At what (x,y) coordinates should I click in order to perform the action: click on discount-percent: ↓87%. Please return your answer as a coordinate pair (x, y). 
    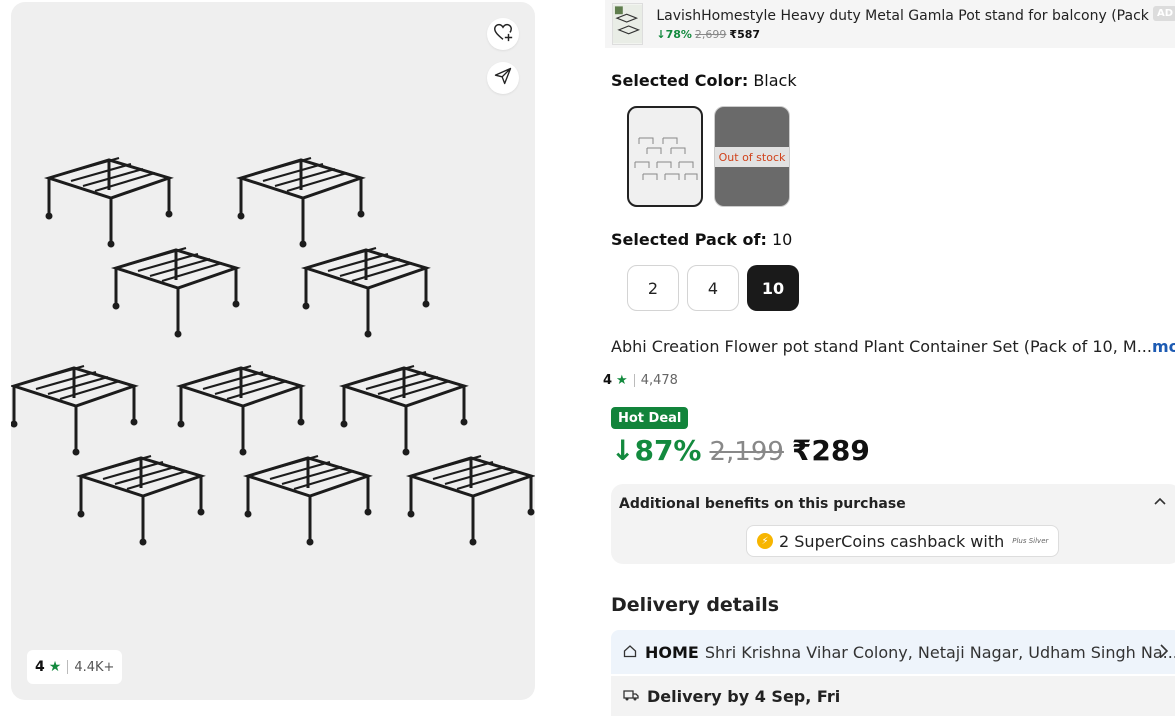
    Looking at the image, I should click on (656, 450).